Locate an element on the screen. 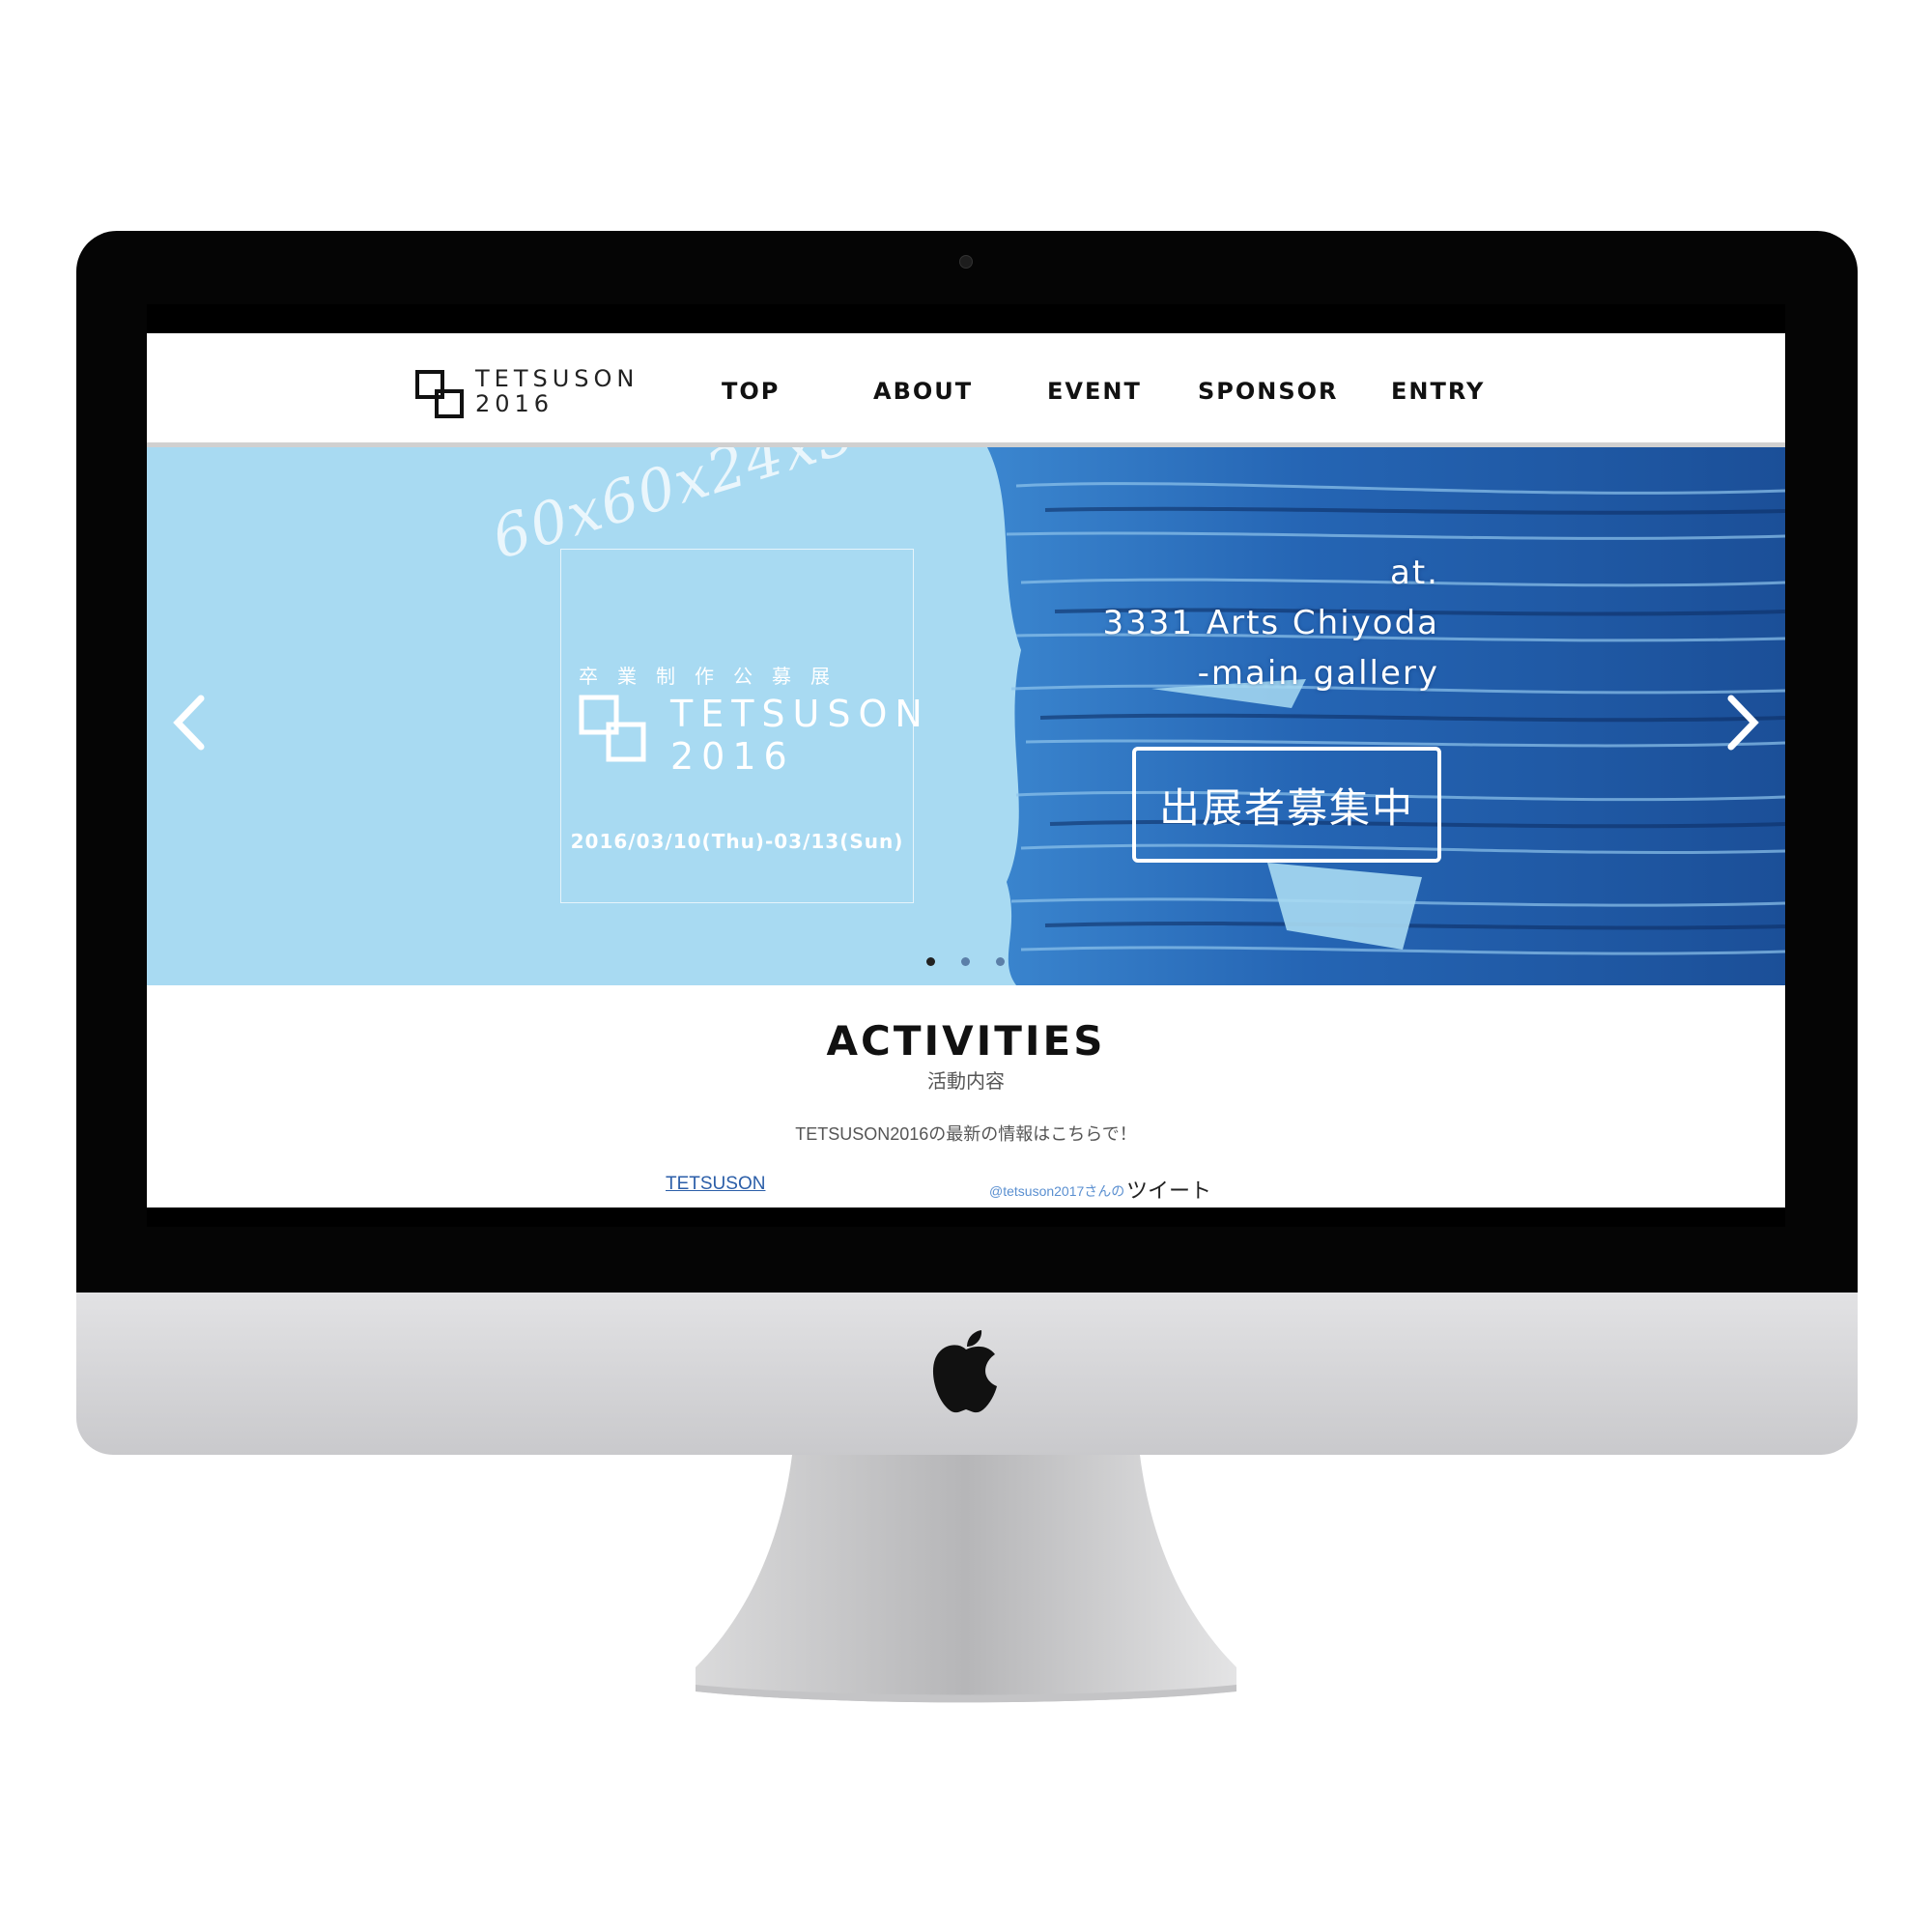 This screenshot has height=1932, width=1932. event-title-2: 2016 is located at coordinates (732, 756).